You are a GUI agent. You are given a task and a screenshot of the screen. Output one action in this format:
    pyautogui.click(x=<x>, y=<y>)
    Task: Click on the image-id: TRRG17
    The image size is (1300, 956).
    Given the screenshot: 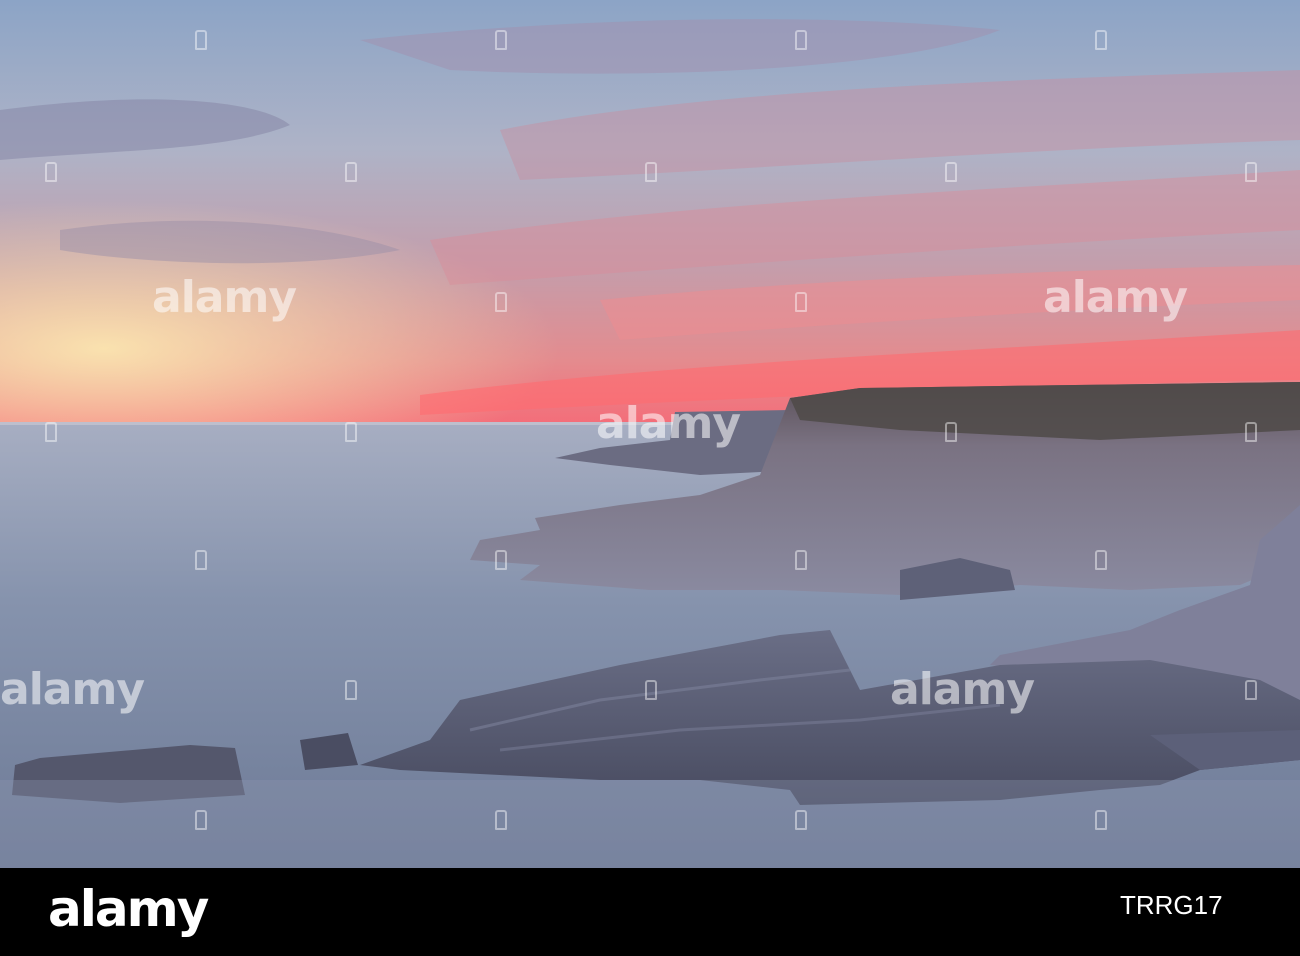 What is the action you would take?
    pyautogui.click(x=1171, y=905)
    